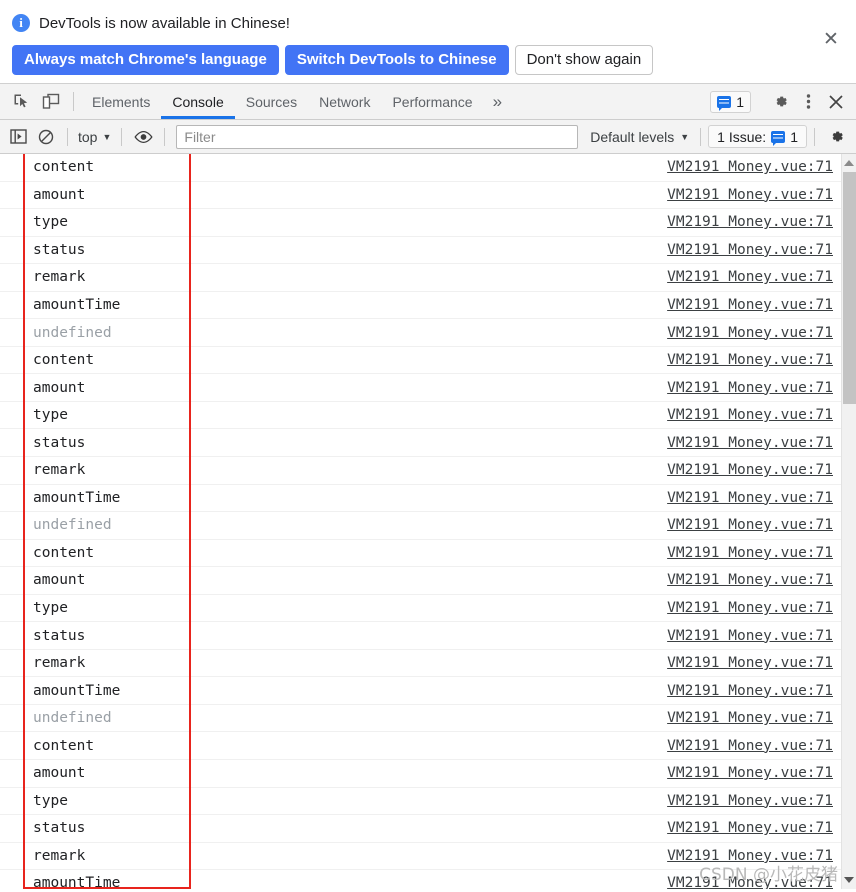  I want to click on tab-console: Console, so click(198, 101).